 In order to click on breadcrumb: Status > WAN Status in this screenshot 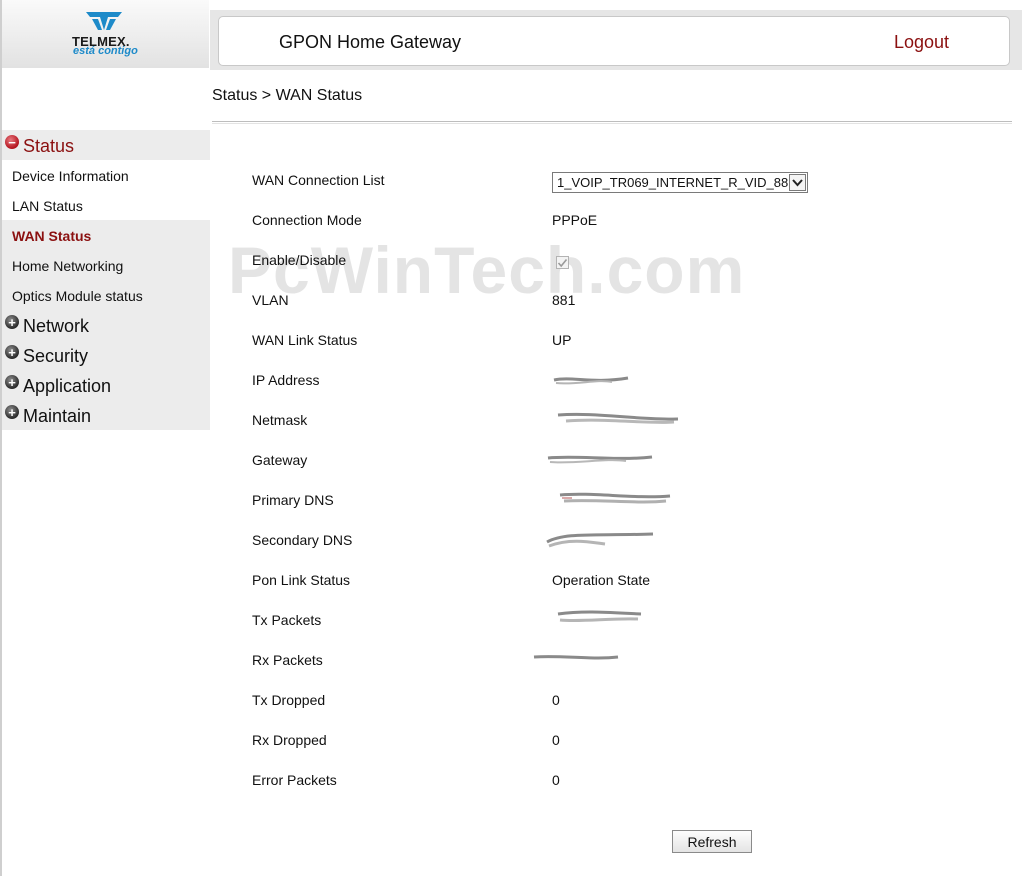, I will do `click(287, 95)`.